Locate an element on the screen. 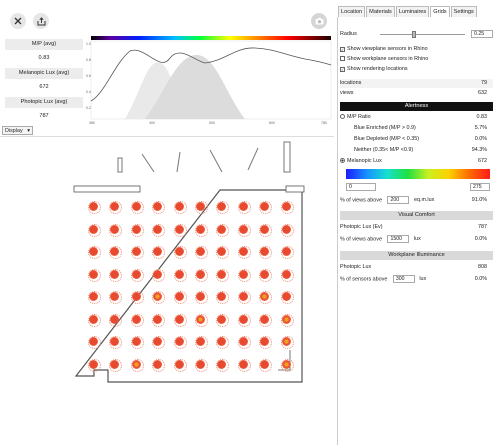  tab-luminaires: Luminaires is located at coordinates (412, 11).